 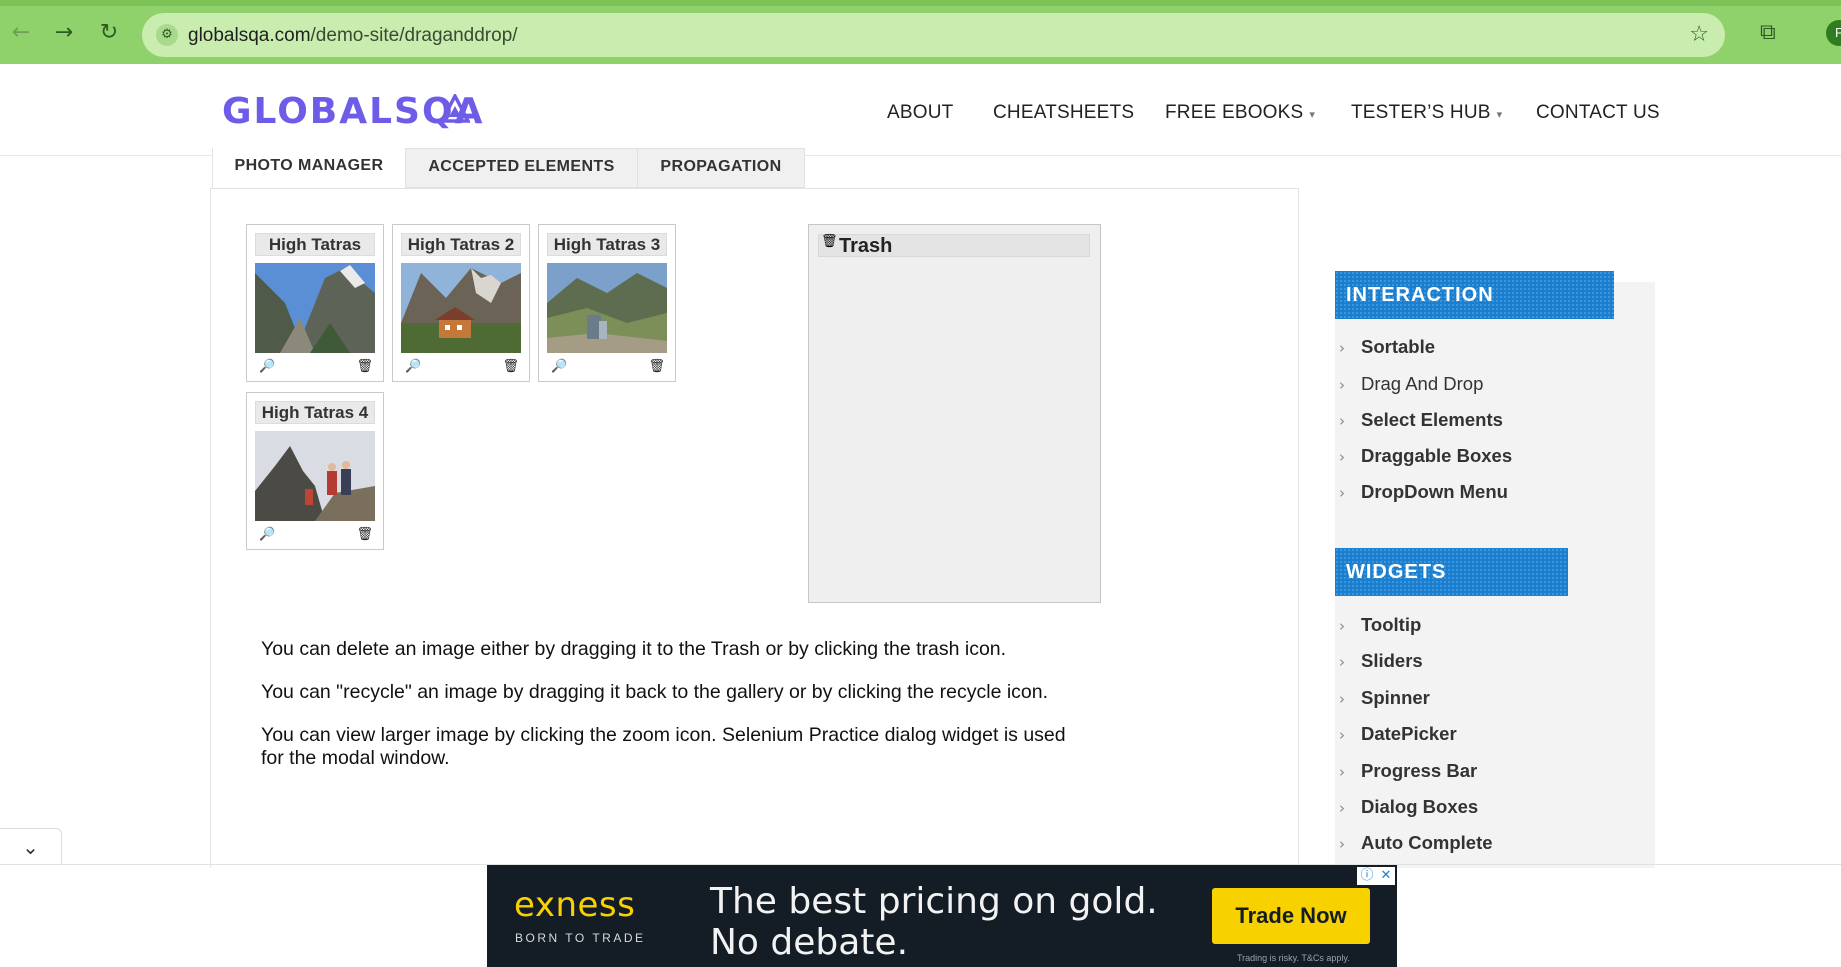 What do you see at coordinates (1291, 916) in the screenshot?
I see `ad-cta-button: Trade Now` at bounding box center [1291, 916].